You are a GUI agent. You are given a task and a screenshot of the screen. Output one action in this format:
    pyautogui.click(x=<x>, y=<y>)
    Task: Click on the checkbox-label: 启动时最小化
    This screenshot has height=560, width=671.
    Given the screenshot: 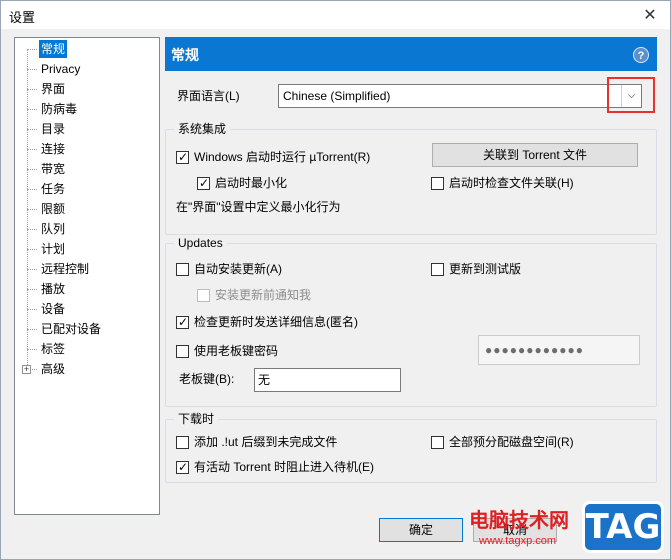 What is the action you would take?
    pyautogui.click(x=251, y=183)
    